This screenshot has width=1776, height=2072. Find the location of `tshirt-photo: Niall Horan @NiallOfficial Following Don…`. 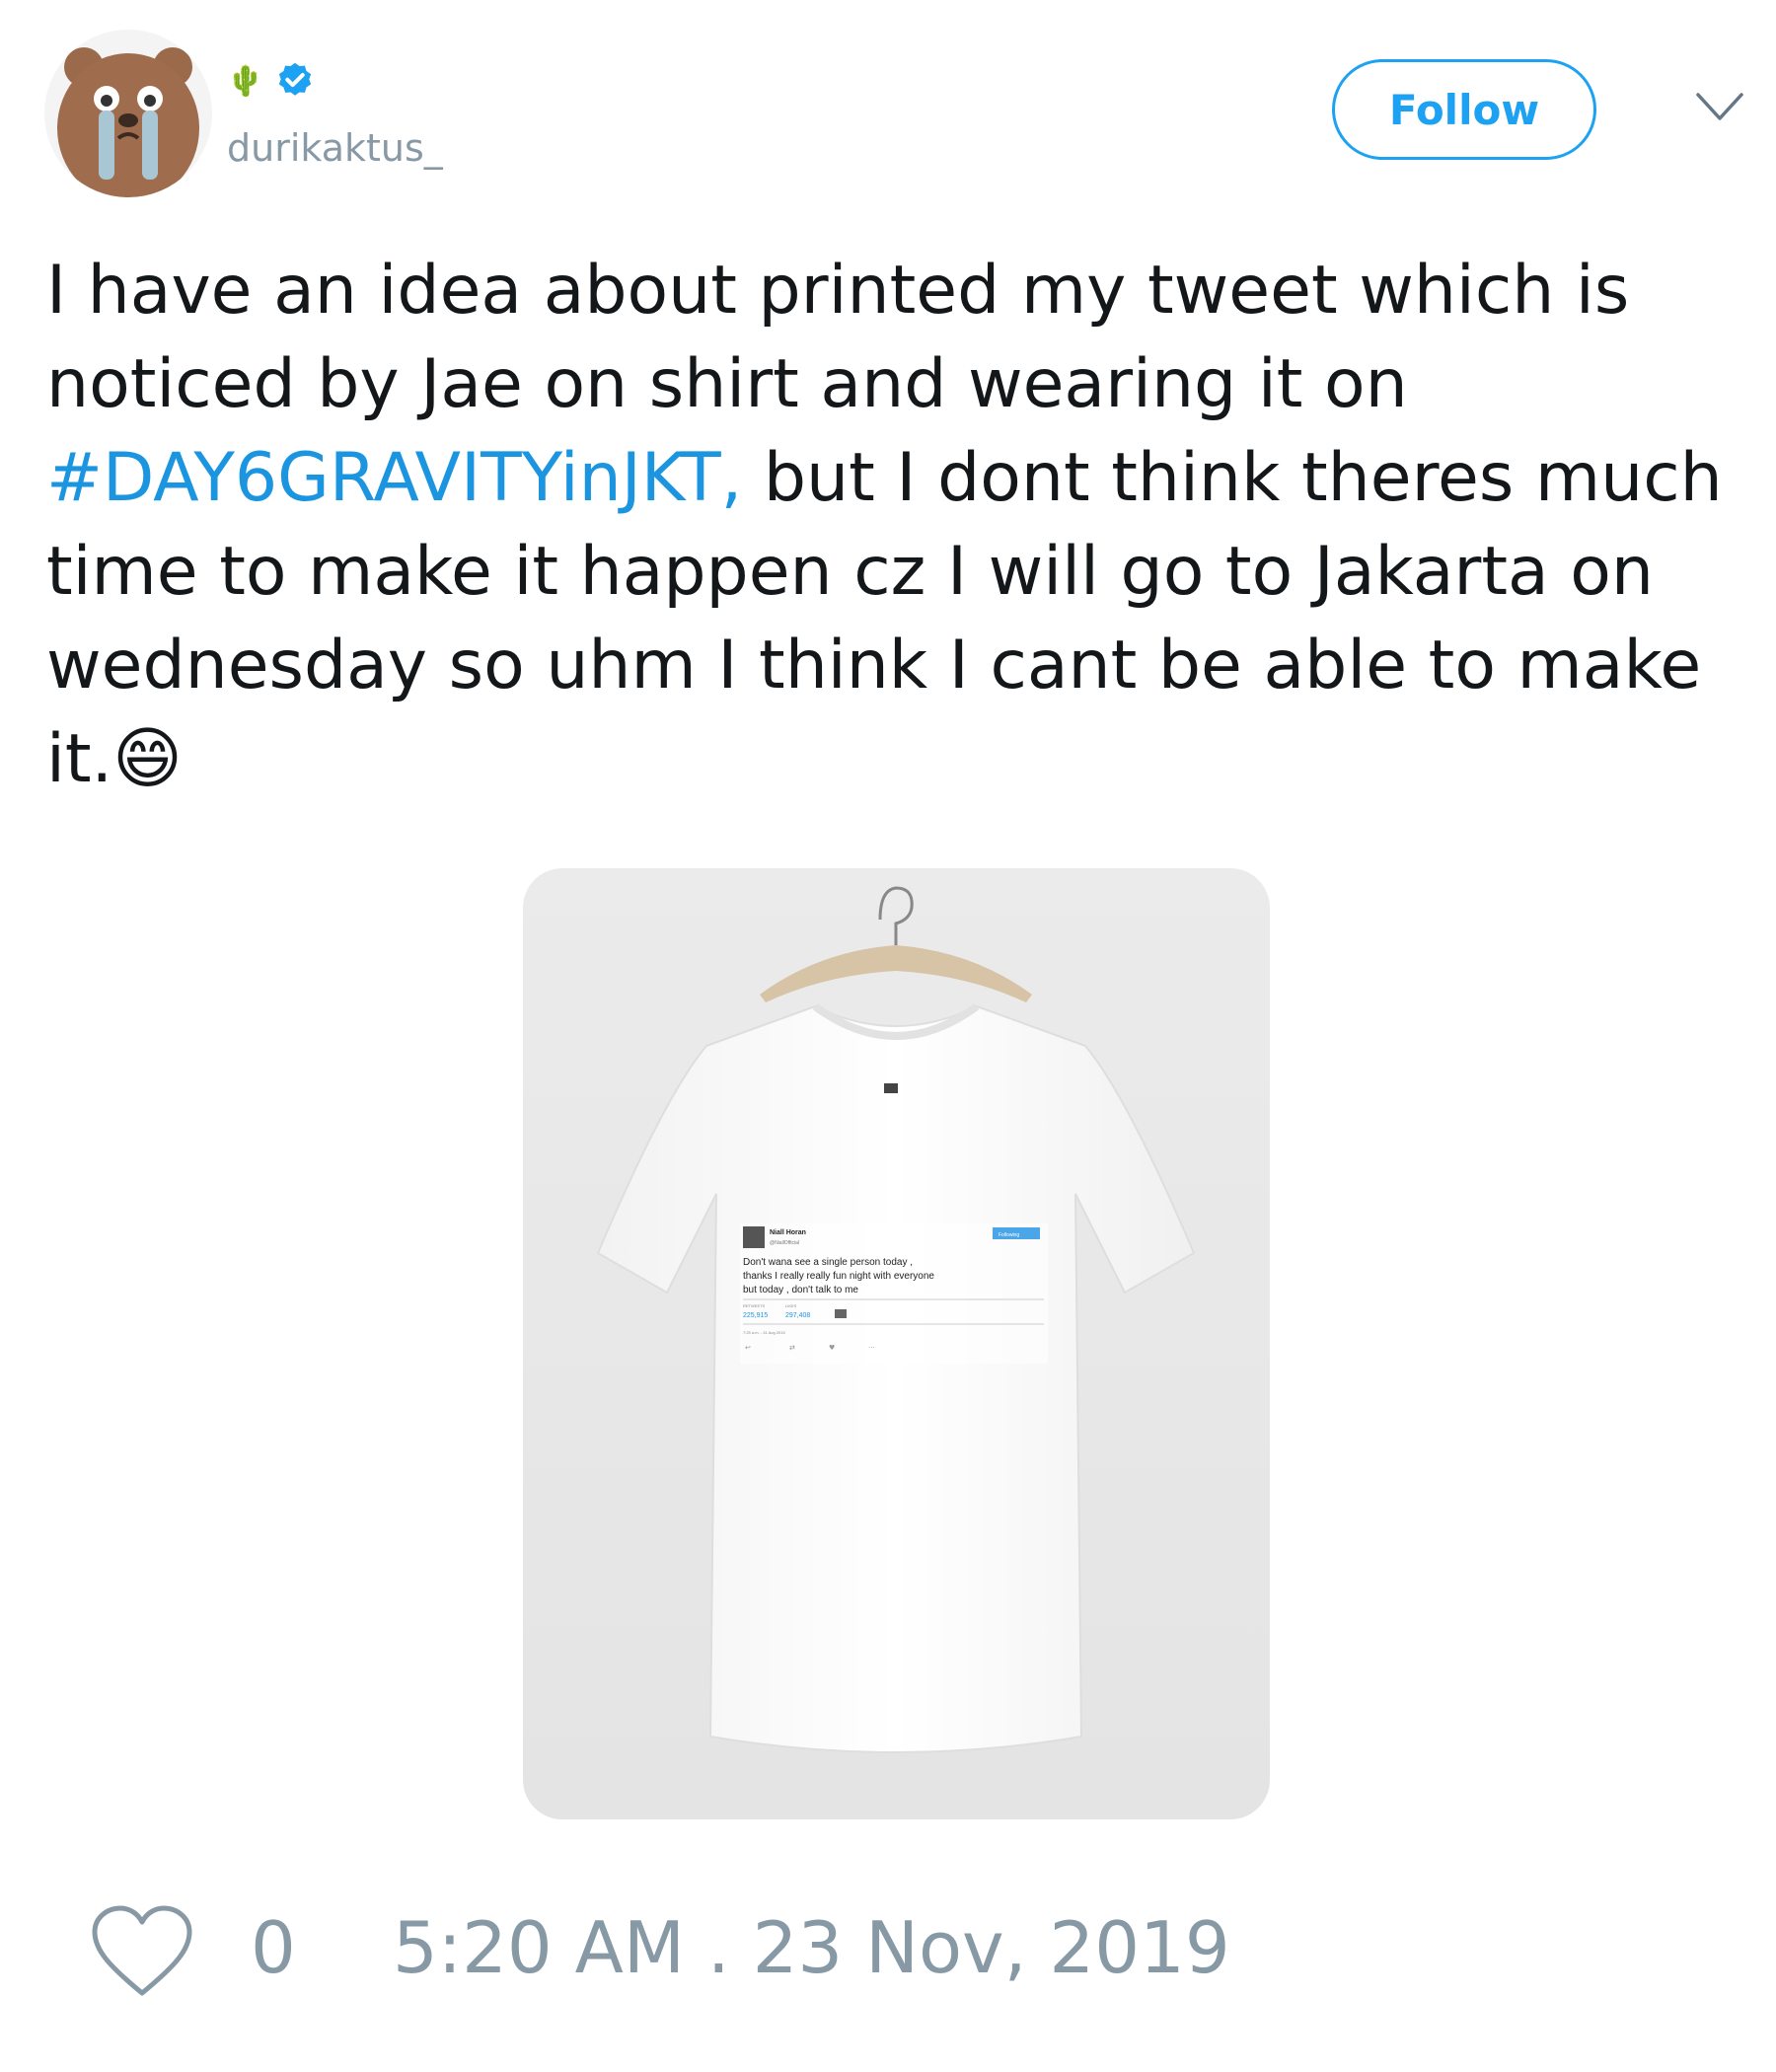

tshirt-photo: Niall Horan @NiallOfficial Following Don… is located at coordinates (896, 1320).